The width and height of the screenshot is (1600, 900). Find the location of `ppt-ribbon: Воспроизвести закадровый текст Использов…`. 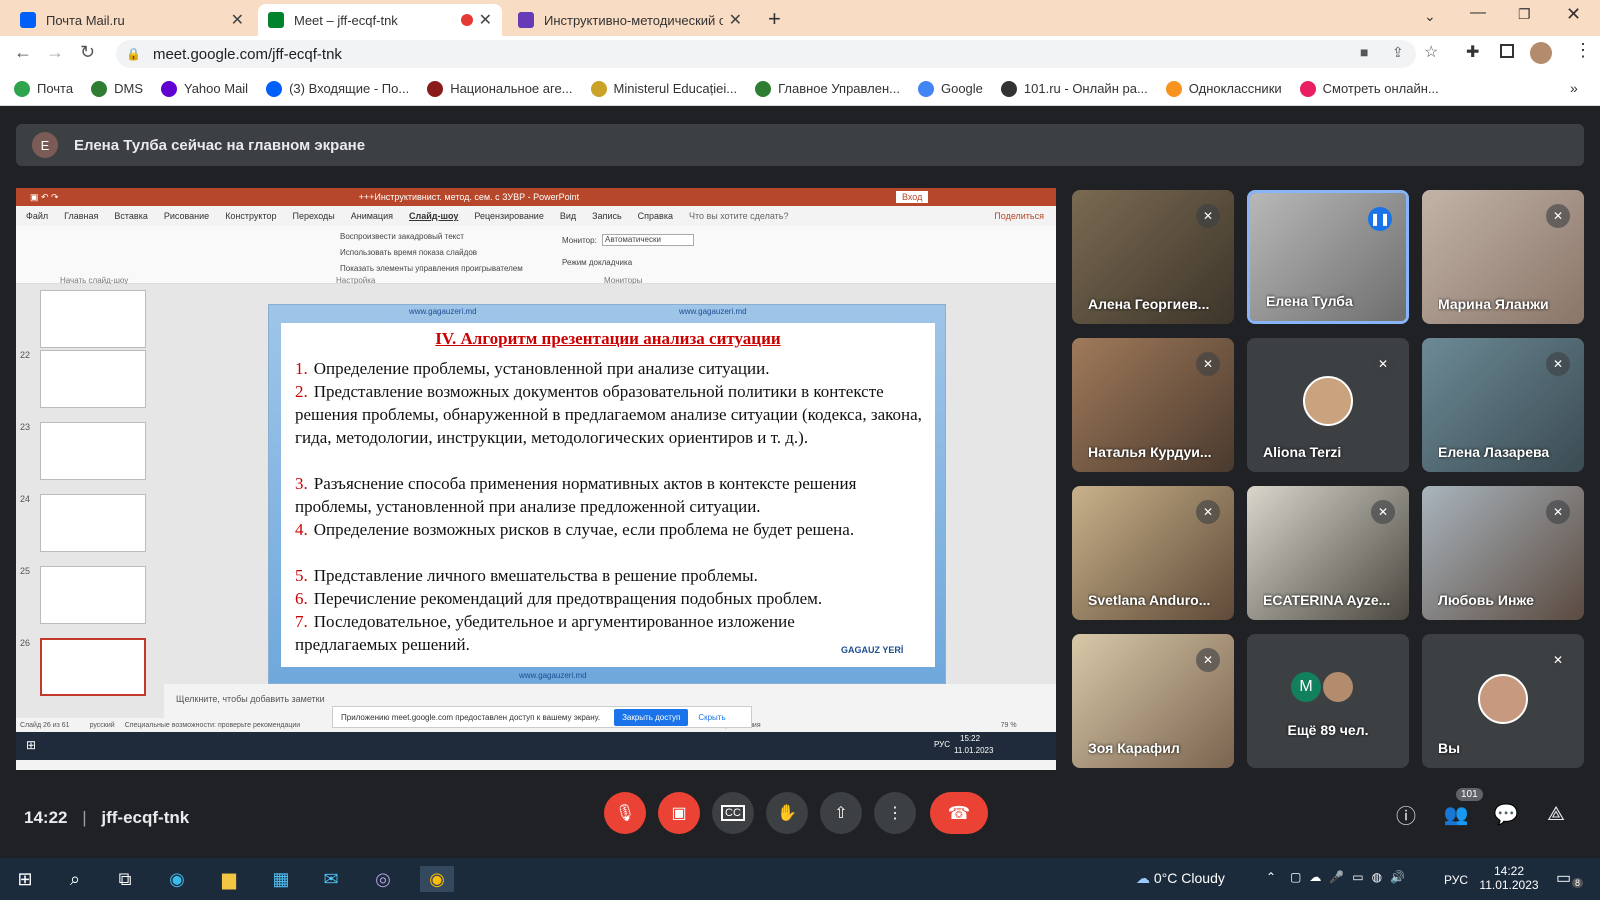

ppt-ribbon: Воспроизвести закадровый текст Использов… is located at coordinates (536, 255).